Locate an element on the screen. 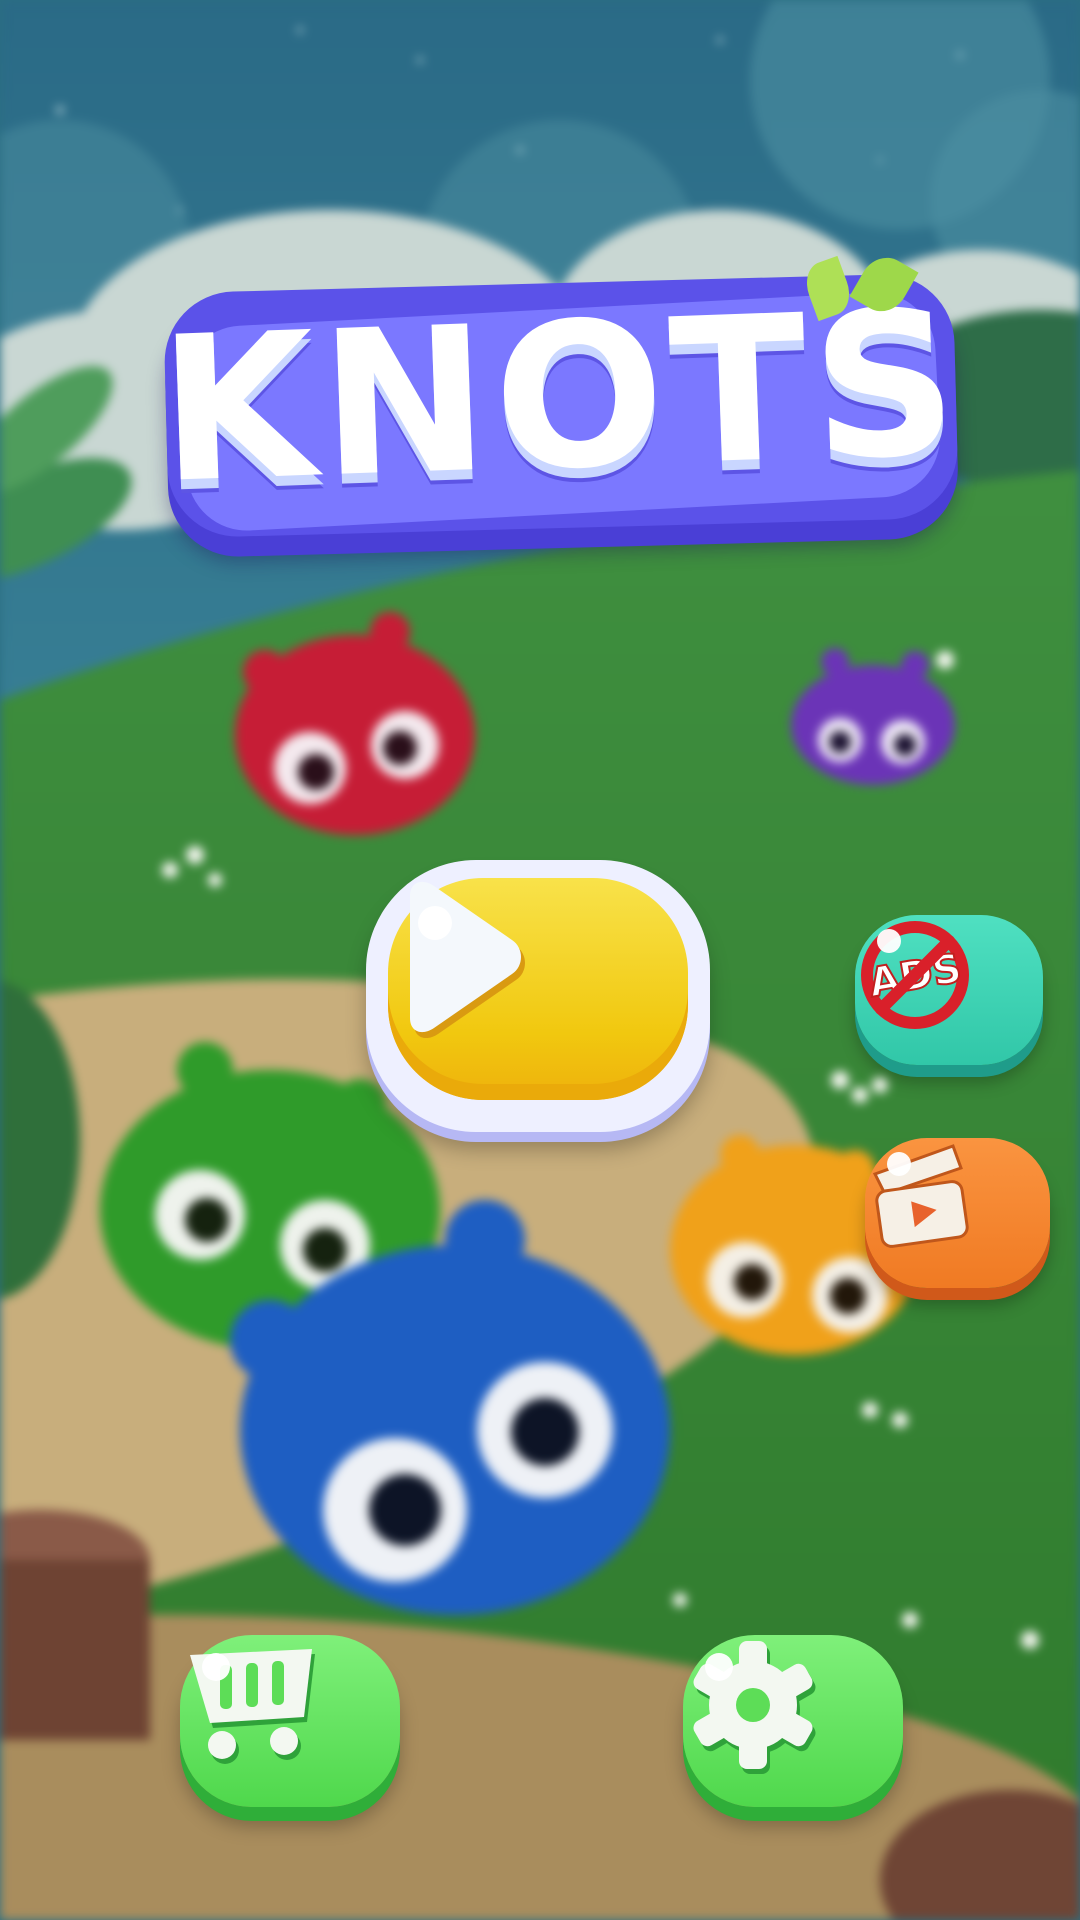  remove-ads-button: ADS is located at coordinates (949, 990).